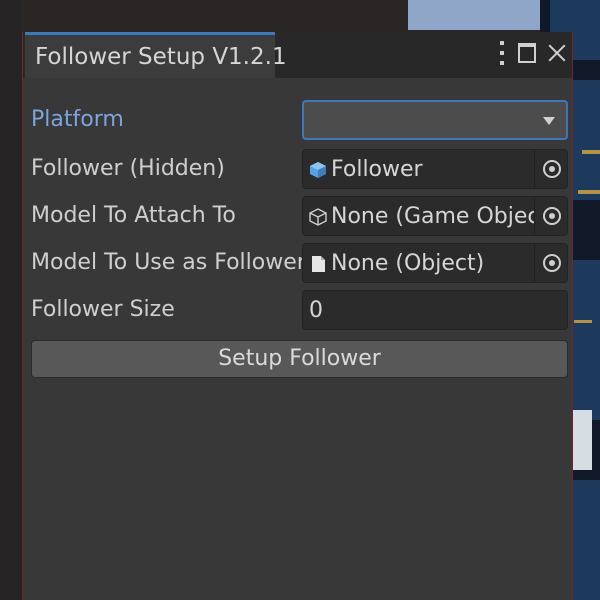 The height and width of the screenshot is (600, 600). What do you see at coordinates (300, 120) in the screenshot?
I see `field-row-platform: Platform` at bounding box center [300, 120].